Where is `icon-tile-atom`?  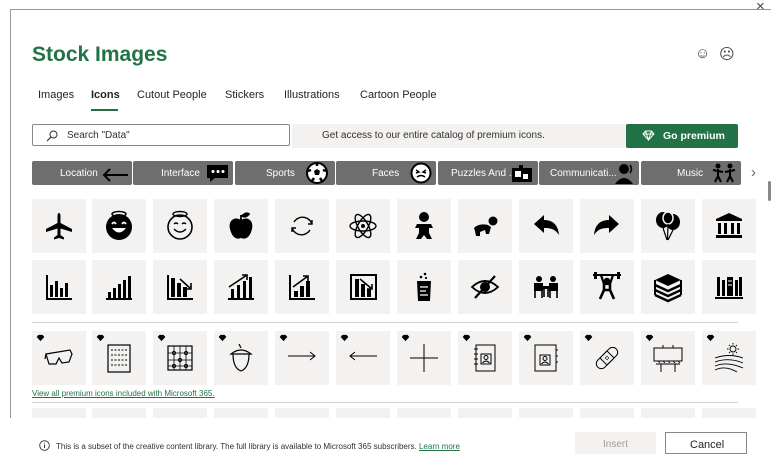
icon-tile-atom is located at coordinates (363, 226).